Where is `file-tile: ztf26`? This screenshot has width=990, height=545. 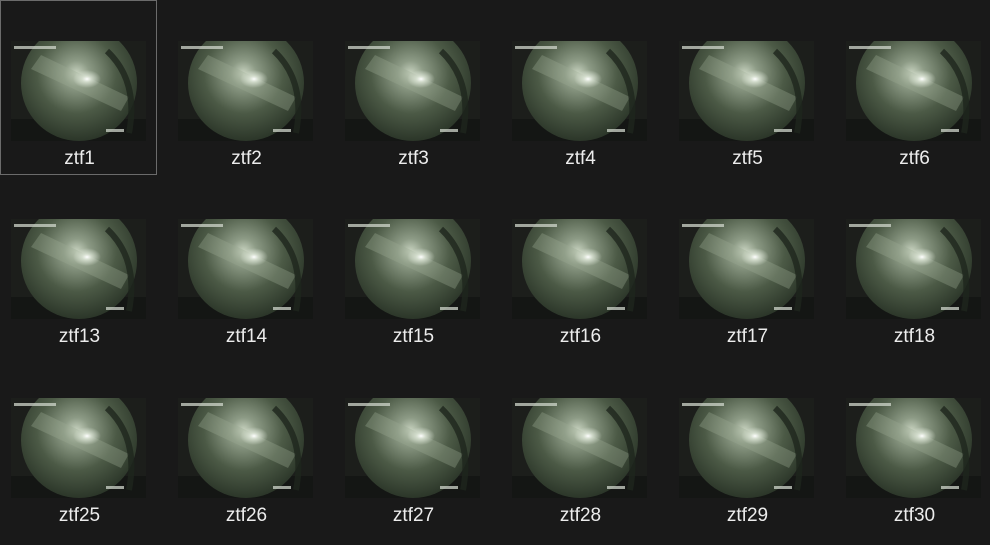
file-tile: ztf26 is located at coordinates (245, 444).